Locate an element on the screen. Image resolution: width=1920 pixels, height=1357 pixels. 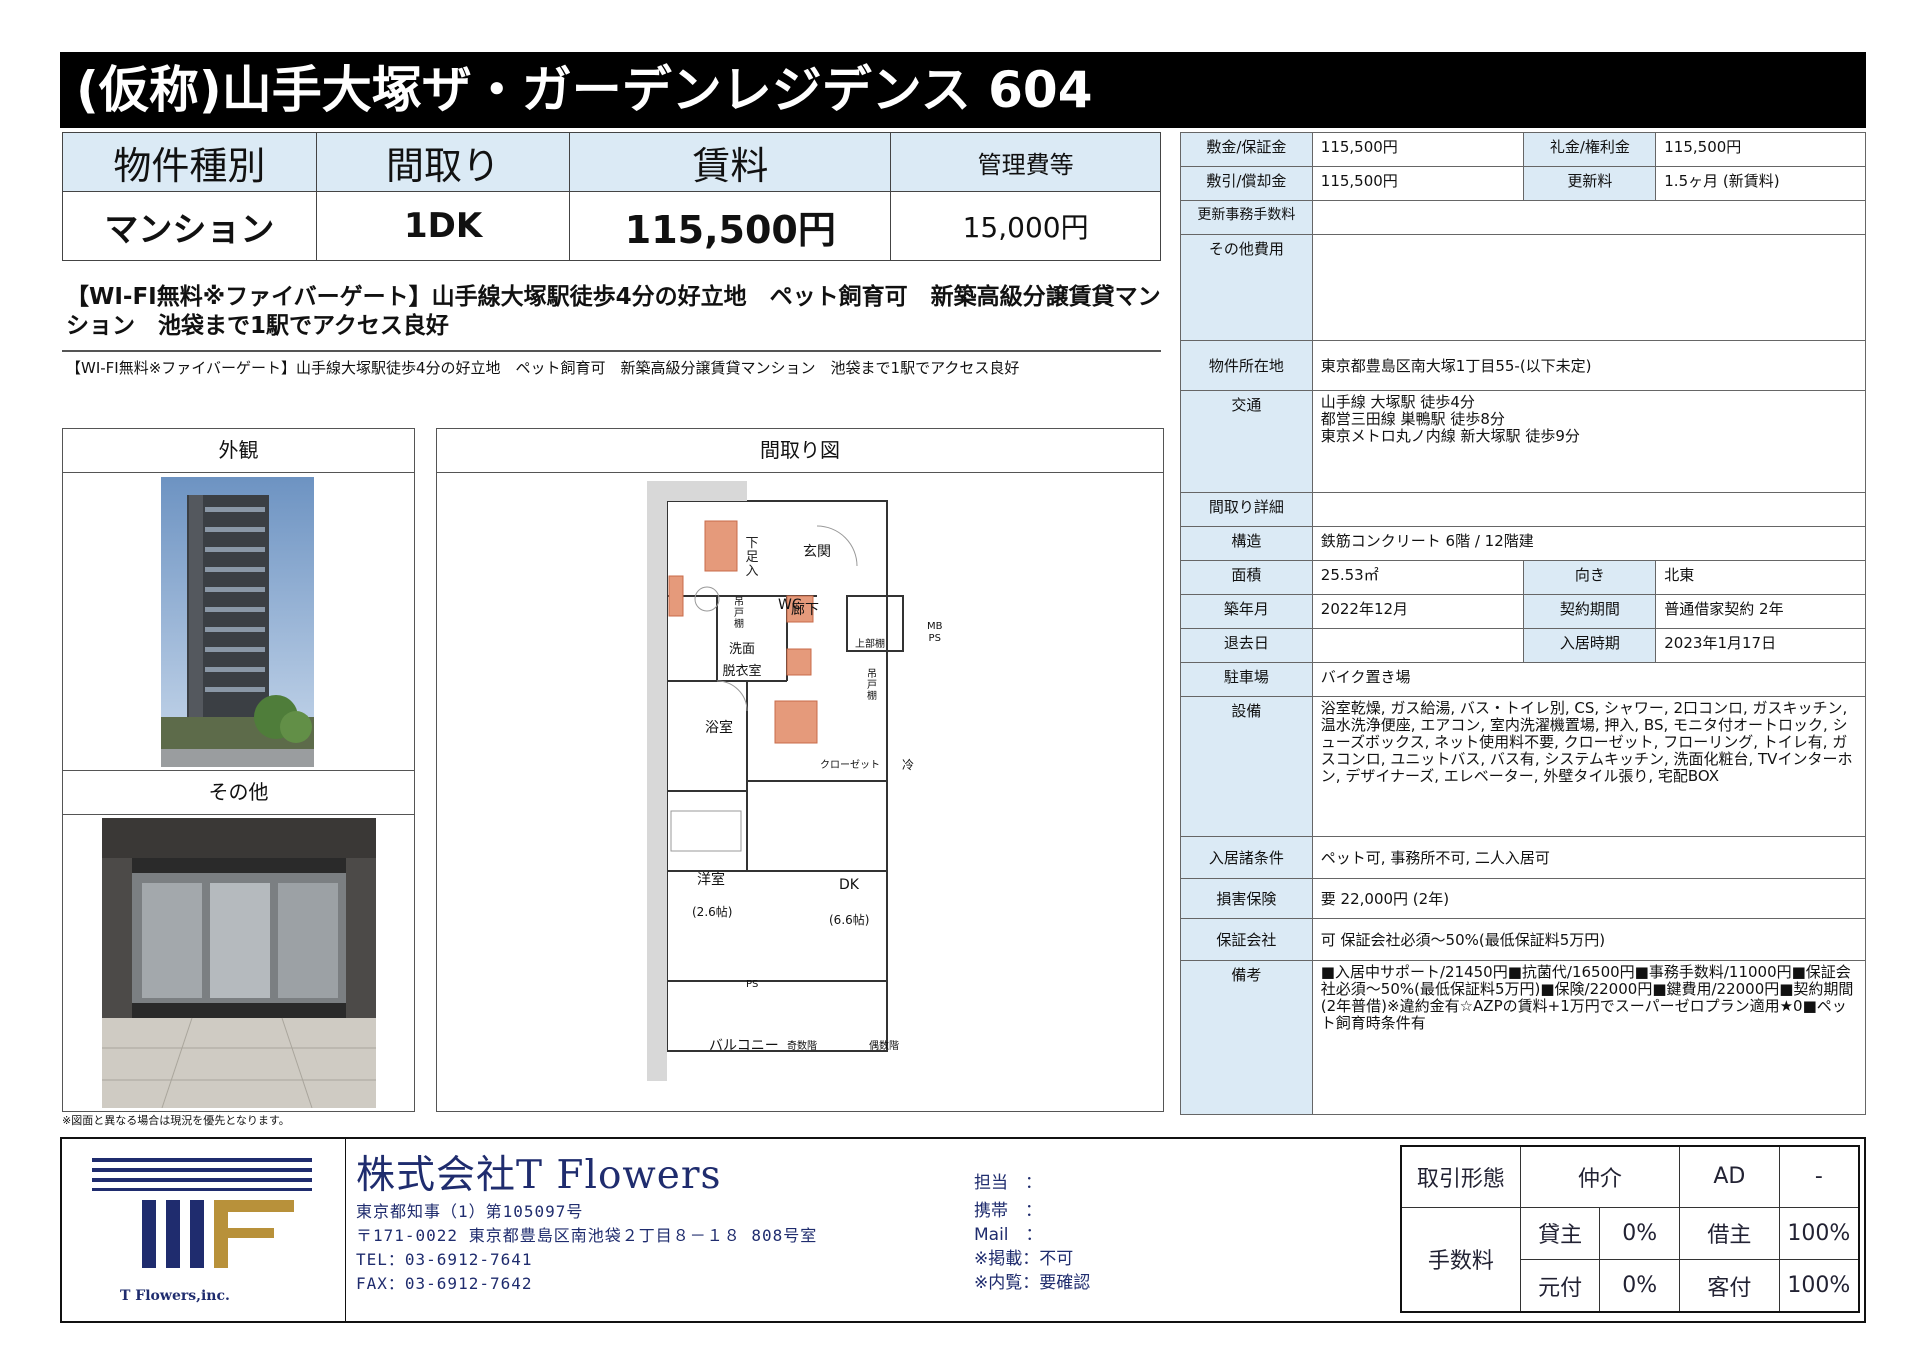
amortization-value: 115,500円 is located at coordinates (1418, 183).